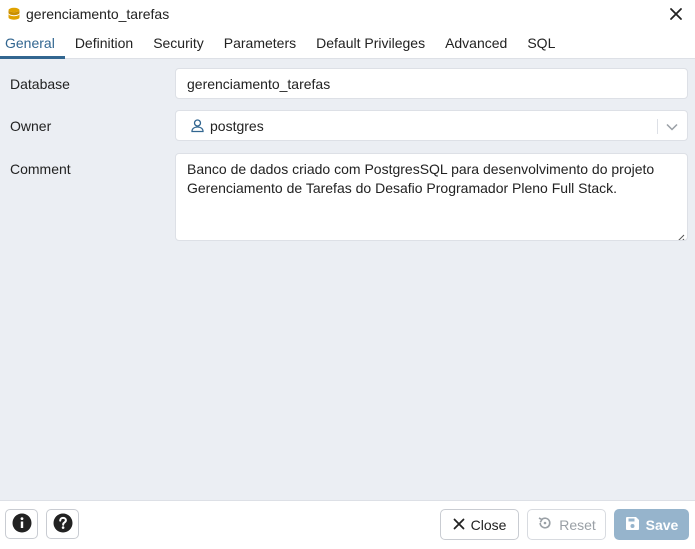 This screenshot has width=695, height=549. What do you see at coordinates (40, 84) in the screenshot?
I see `database-label: Database` at bounding box center [40, 84].